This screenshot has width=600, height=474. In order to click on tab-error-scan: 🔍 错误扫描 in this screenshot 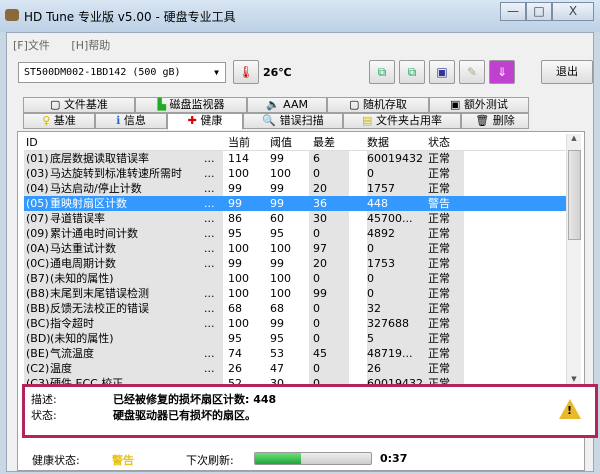, I will do `click(293, 121)`.